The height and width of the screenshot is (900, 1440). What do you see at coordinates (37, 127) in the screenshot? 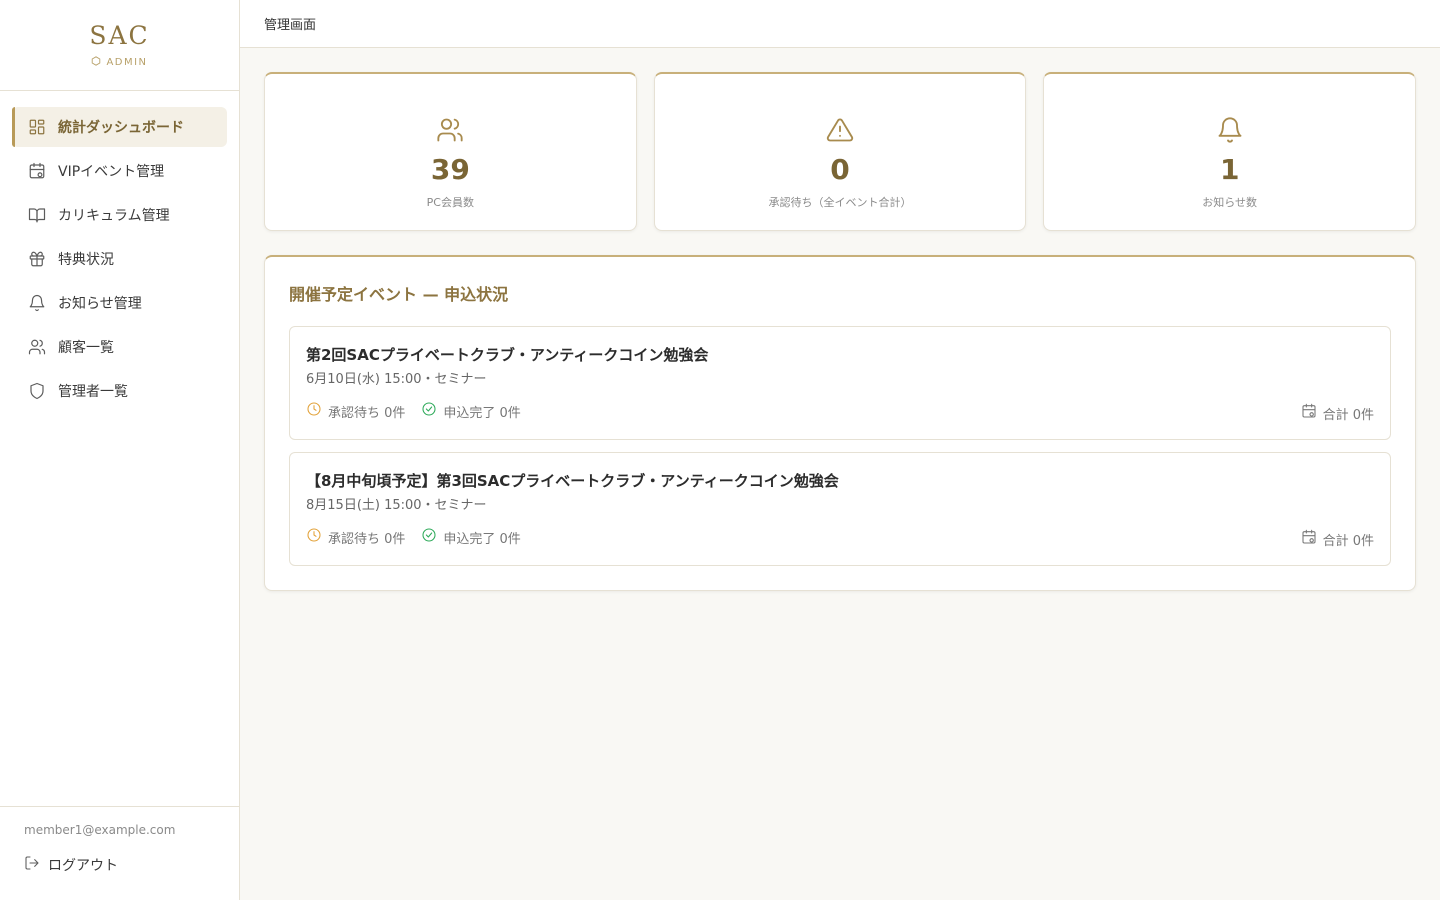
I see `dashboard-icon` at bounding box center [37, 127].